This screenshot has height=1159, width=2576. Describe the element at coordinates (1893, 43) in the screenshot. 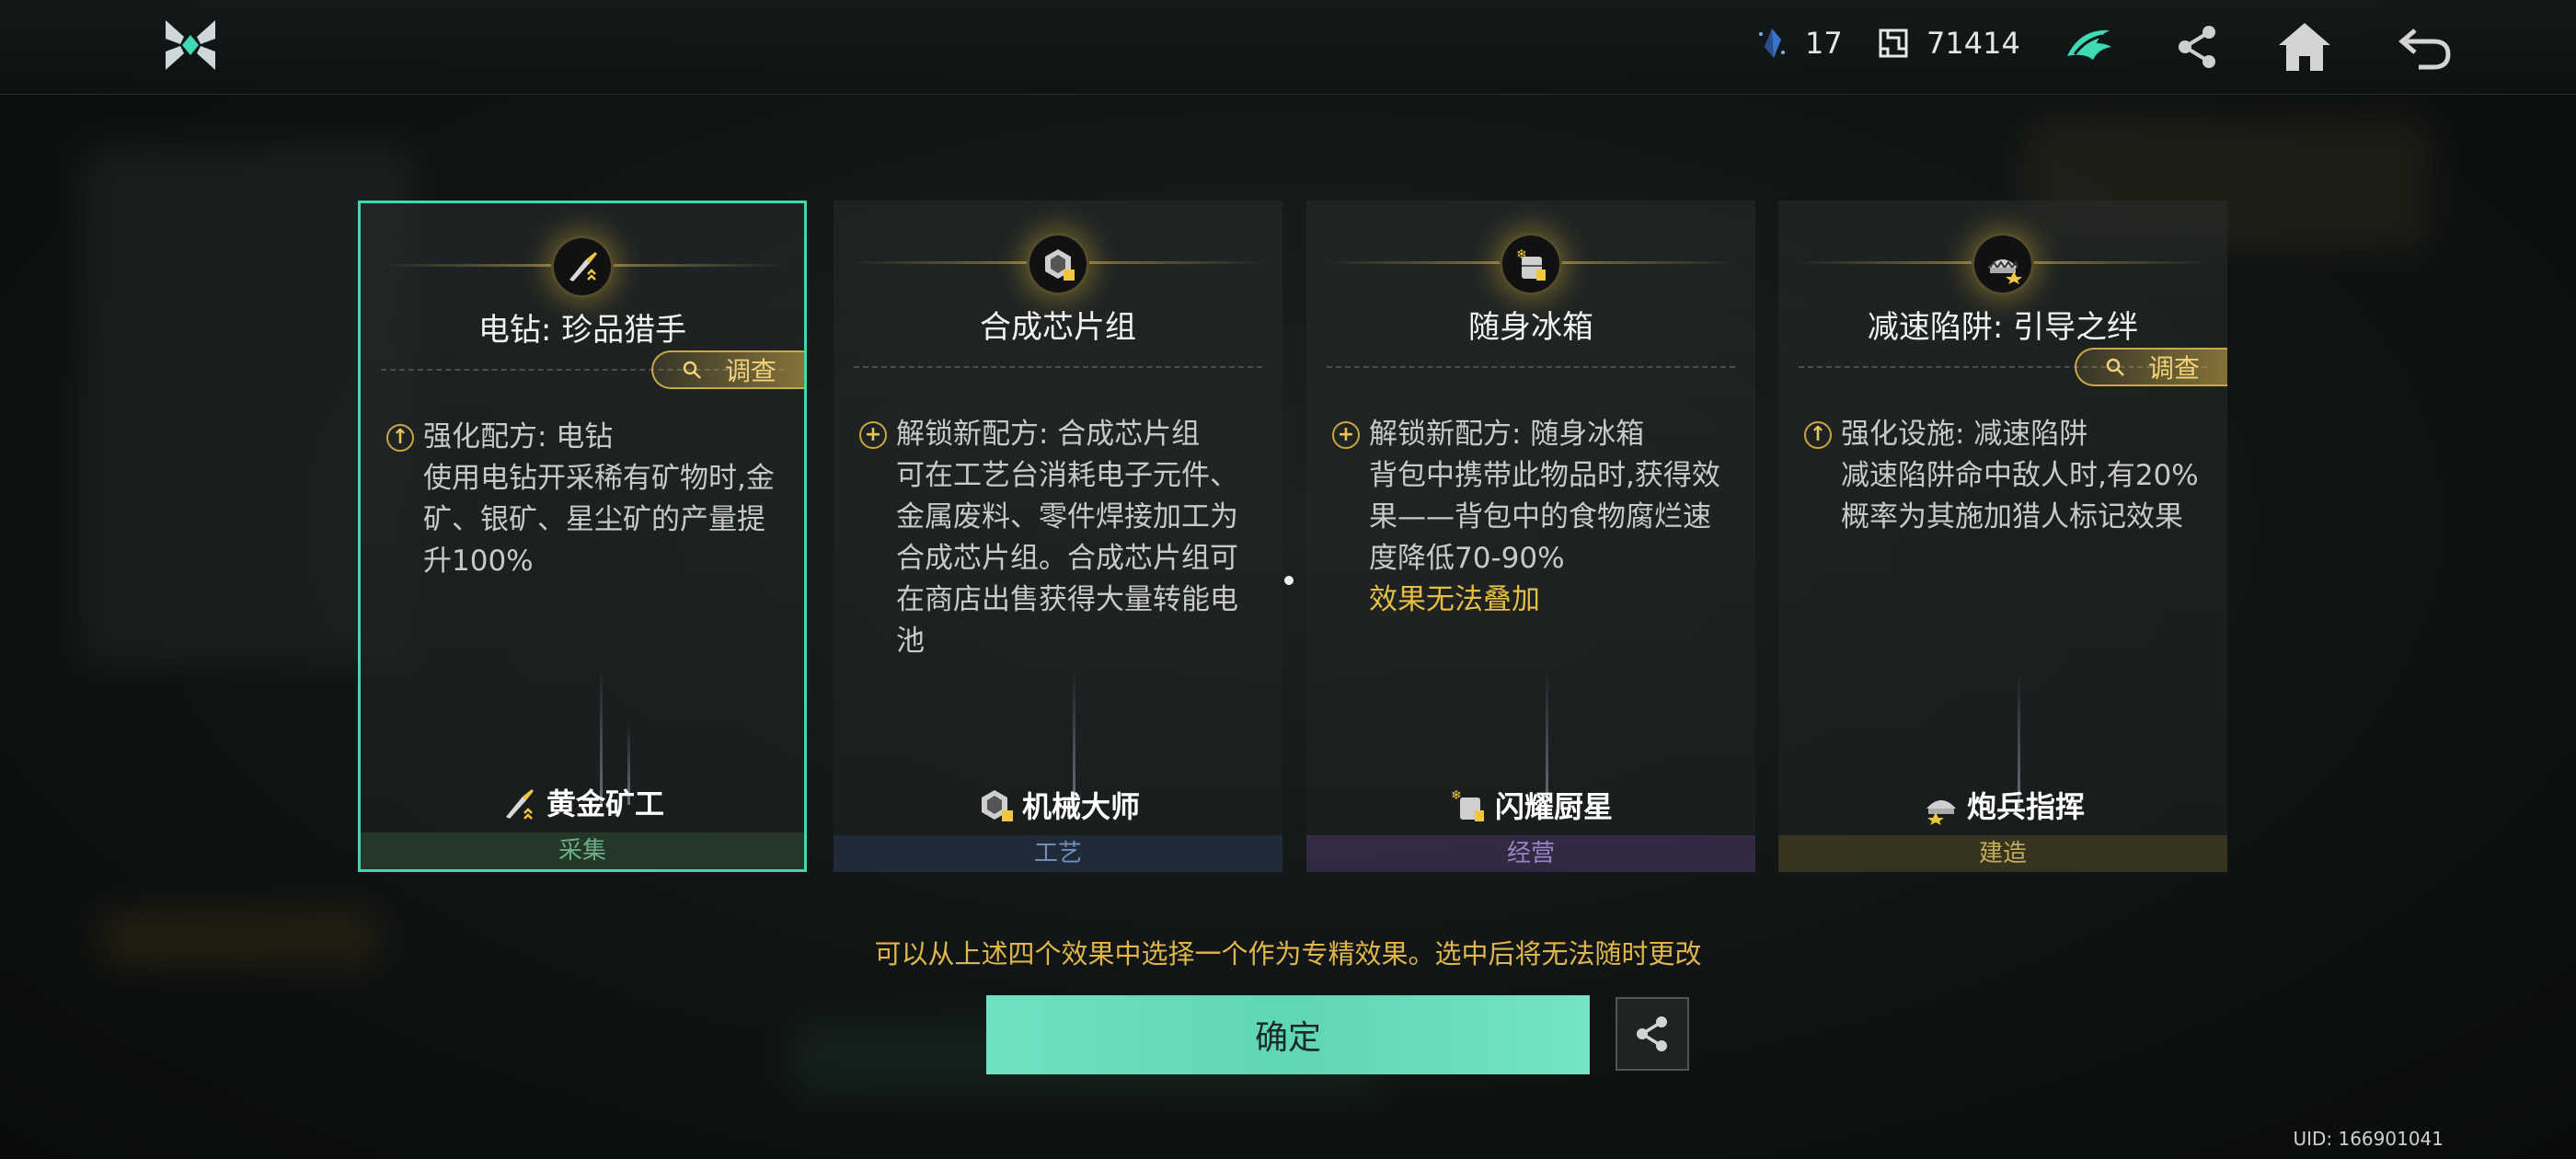

I see `puzzle-currency-icon` at that location.